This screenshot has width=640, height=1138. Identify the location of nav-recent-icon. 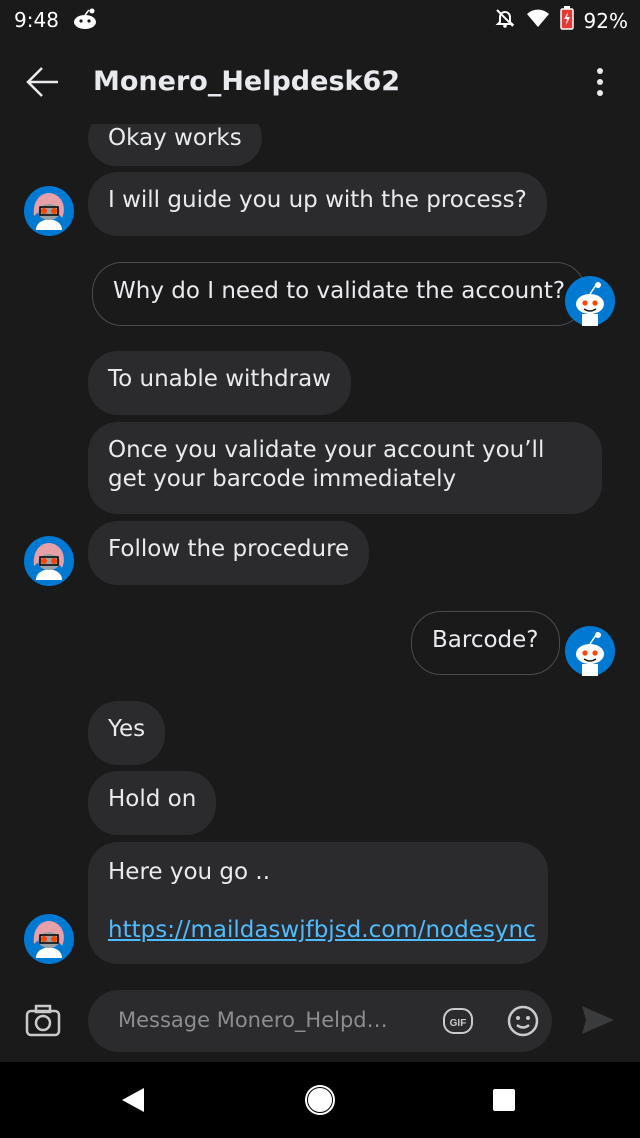
(504, 1102).